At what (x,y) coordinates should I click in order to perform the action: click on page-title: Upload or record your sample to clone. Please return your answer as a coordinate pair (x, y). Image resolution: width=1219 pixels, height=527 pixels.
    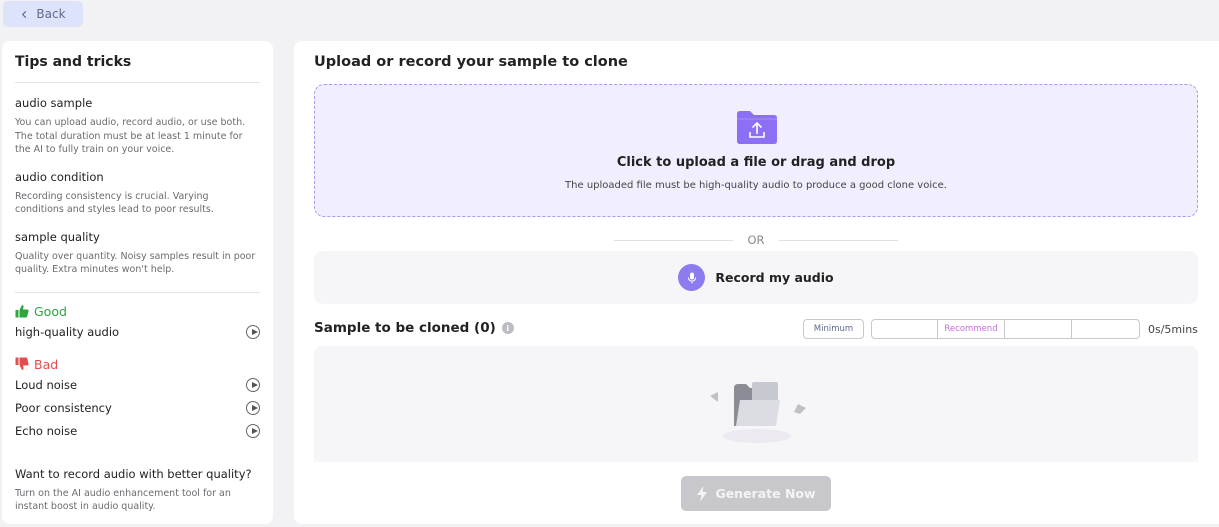
    Looking at the image, I should click on (471, 62).